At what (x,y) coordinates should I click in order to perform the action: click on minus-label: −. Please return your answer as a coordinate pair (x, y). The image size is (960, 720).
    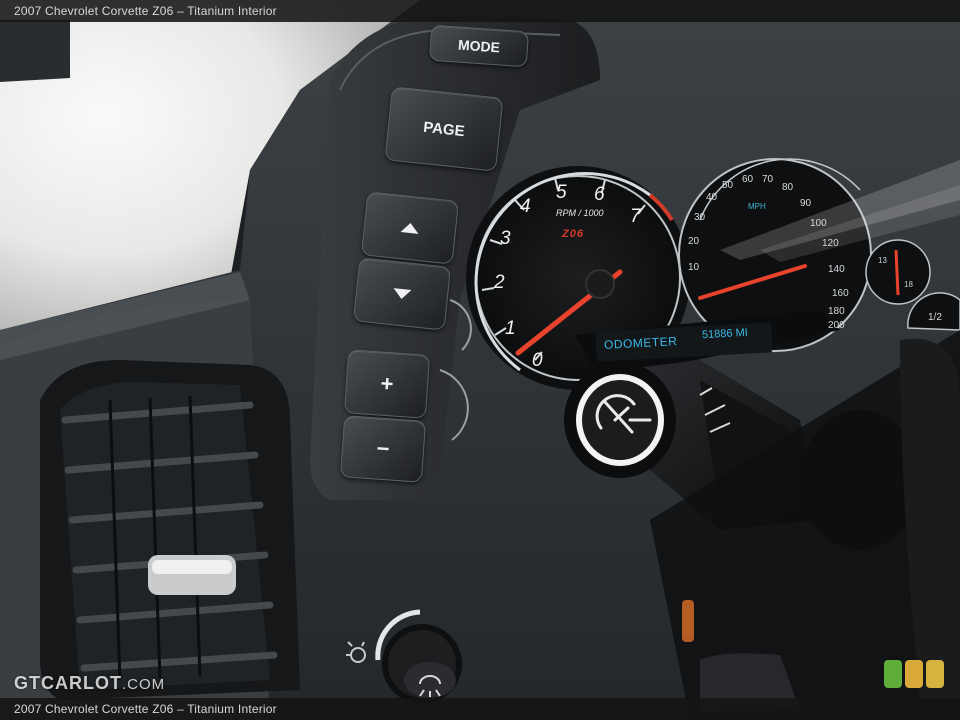
    Looking at the image, I should click on (383, 448).